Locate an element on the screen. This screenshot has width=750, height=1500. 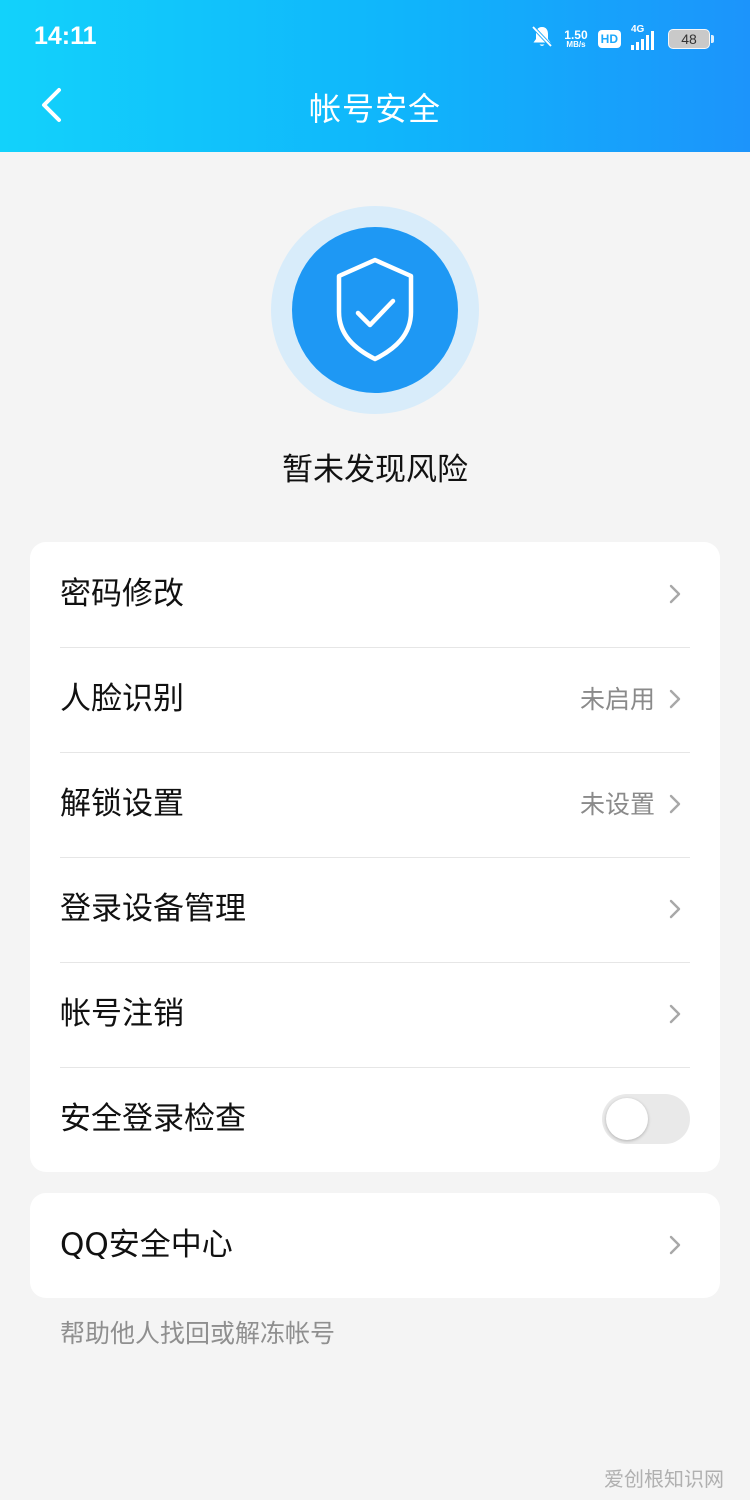
safe-login-check-toggle is located at coordinates (646, 1119).